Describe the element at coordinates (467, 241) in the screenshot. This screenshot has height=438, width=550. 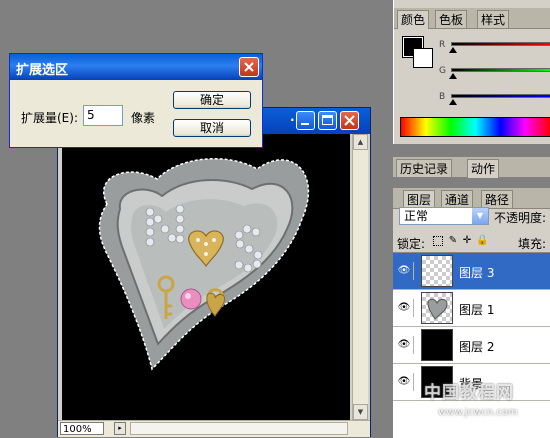
I see `lock-position-move-icon: ✛` at that location.